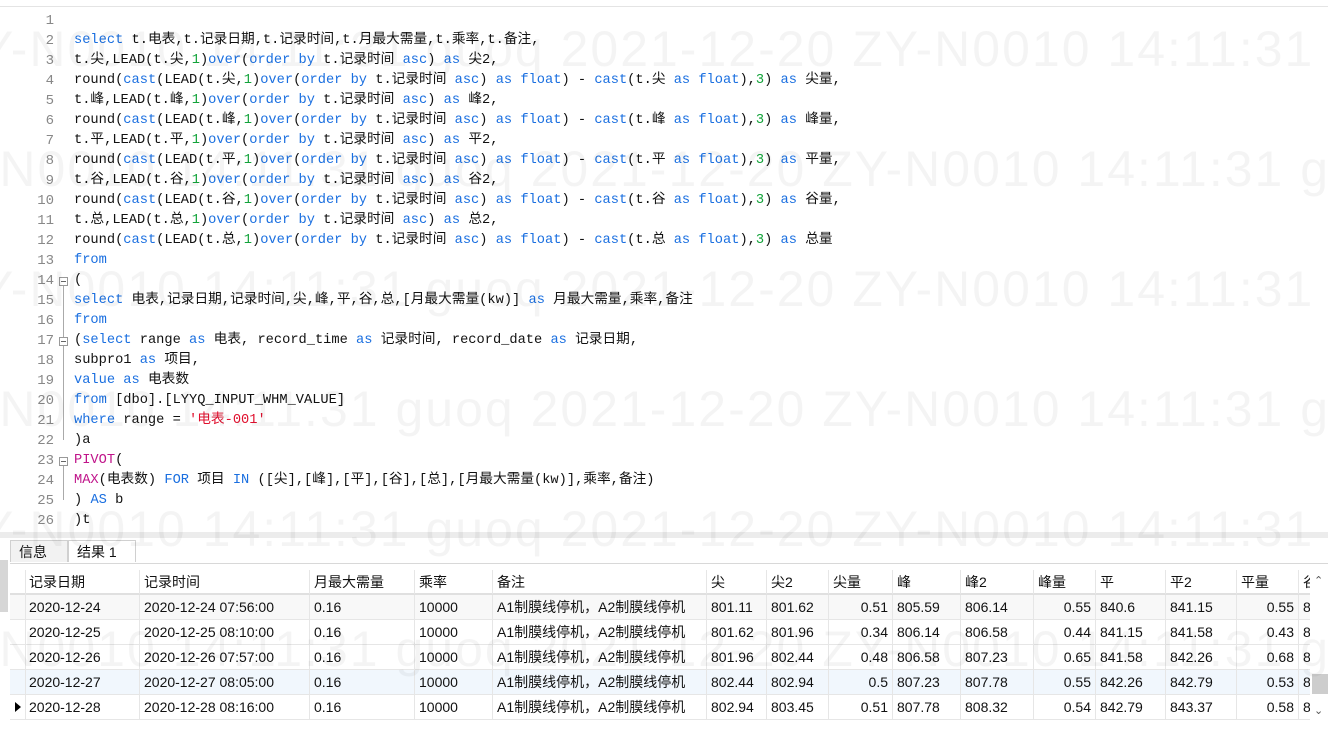 The image size is (1328, 734). Describe the element at coordinates (225, 607) in the screenshot. I see `grid-cell: 2020-12-24 07:56:00` at that location.